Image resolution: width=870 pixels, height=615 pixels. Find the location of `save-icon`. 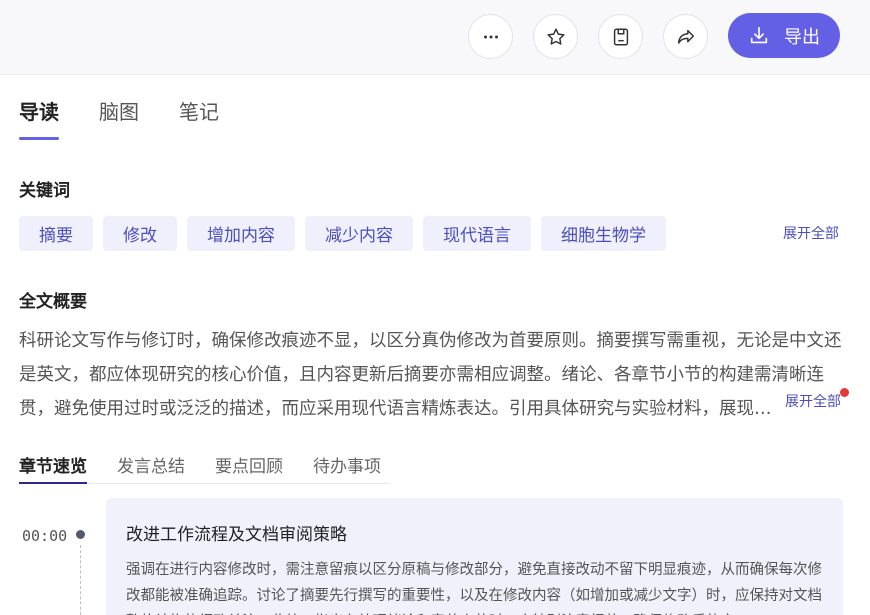

save-icon is located at coordinates (620, 36).